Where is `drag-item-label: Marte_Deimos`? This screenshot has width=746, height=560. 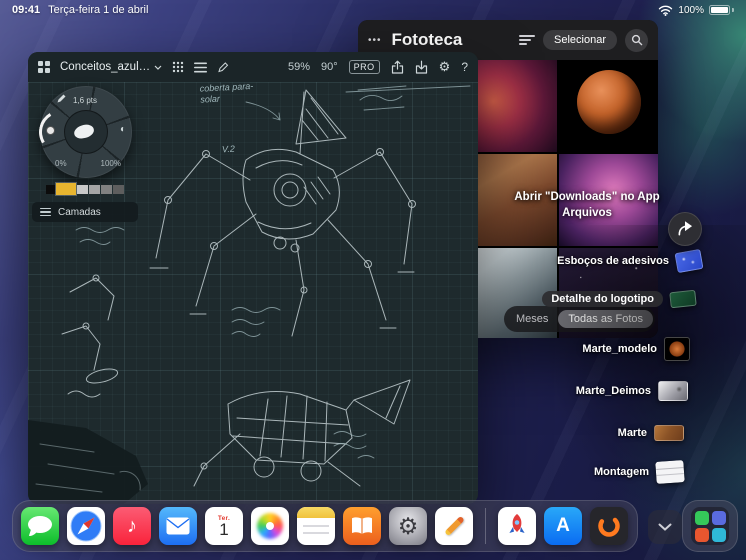
drag-item-label: Marte_Deimos is located at coordinates (613, 391).